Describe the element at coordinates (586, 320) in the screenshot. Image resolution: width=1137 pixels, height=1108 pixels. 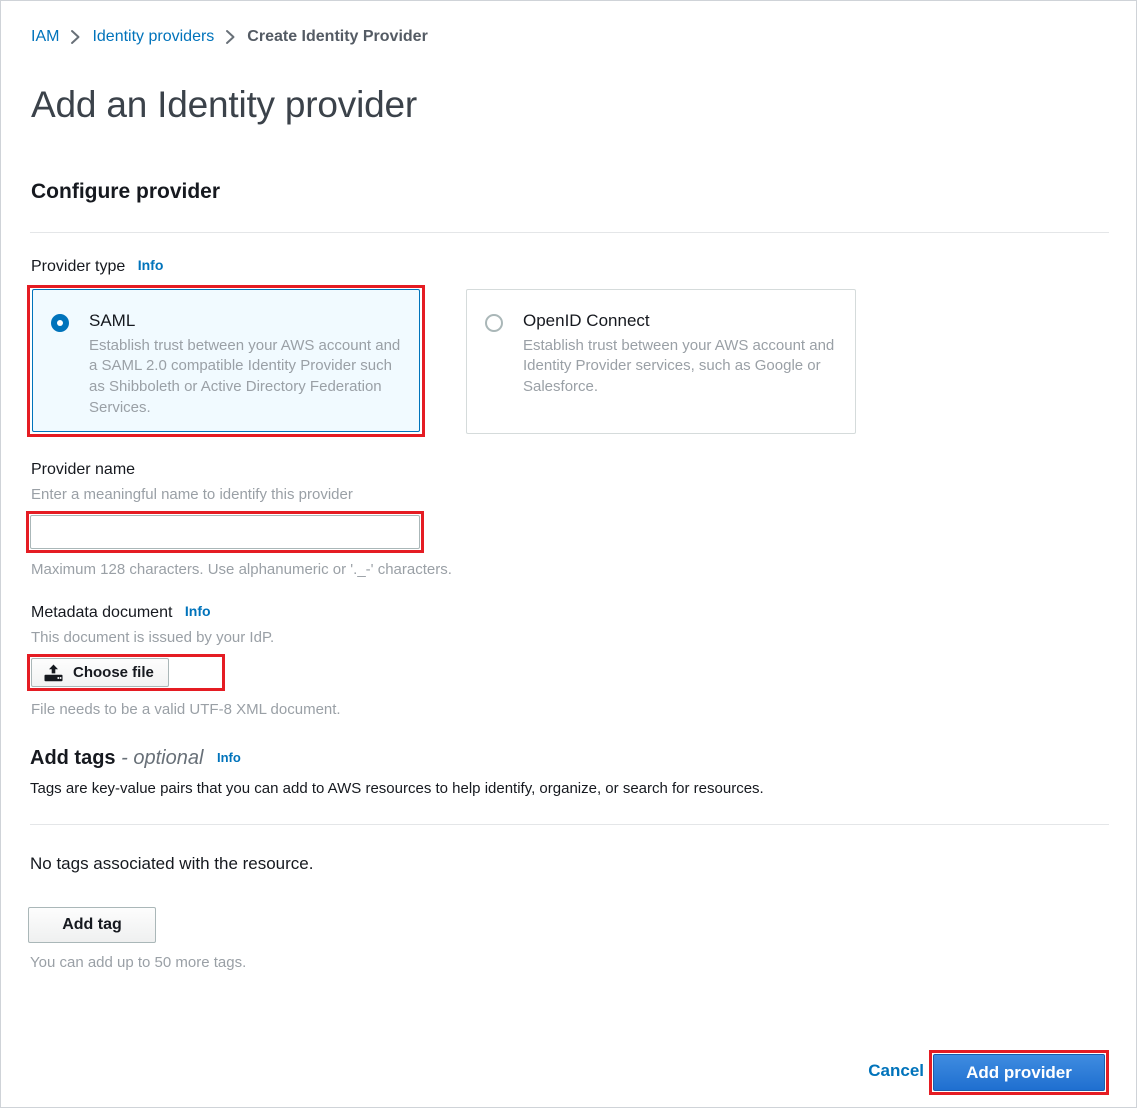
I see `provider-type-option-oidc-title: OpenID Connect` at that location.